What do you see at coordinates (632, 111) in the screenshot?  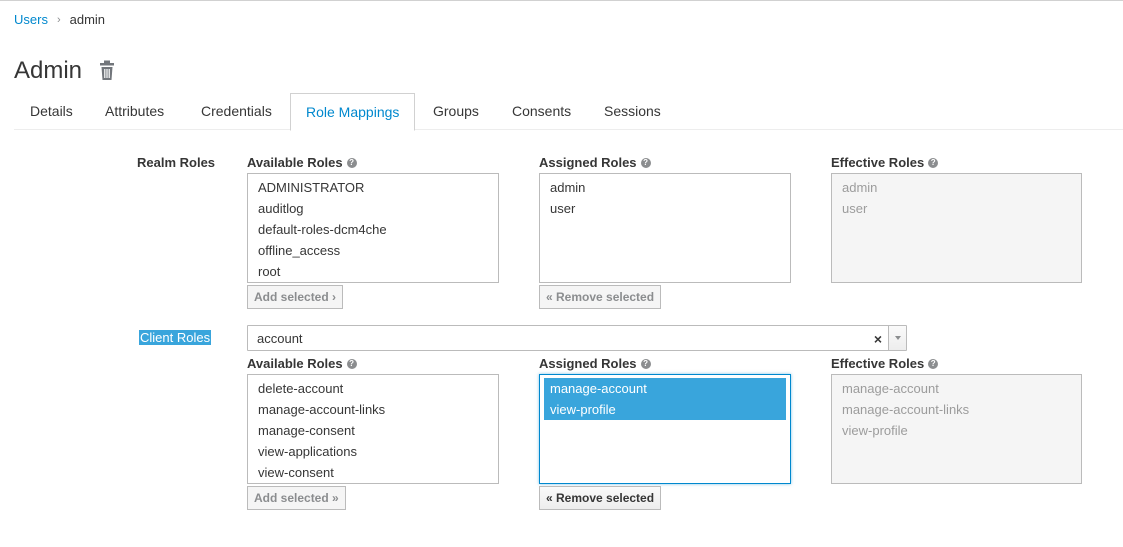 I see `tab-sessions: Sessions` at bounding box center [632, 111].